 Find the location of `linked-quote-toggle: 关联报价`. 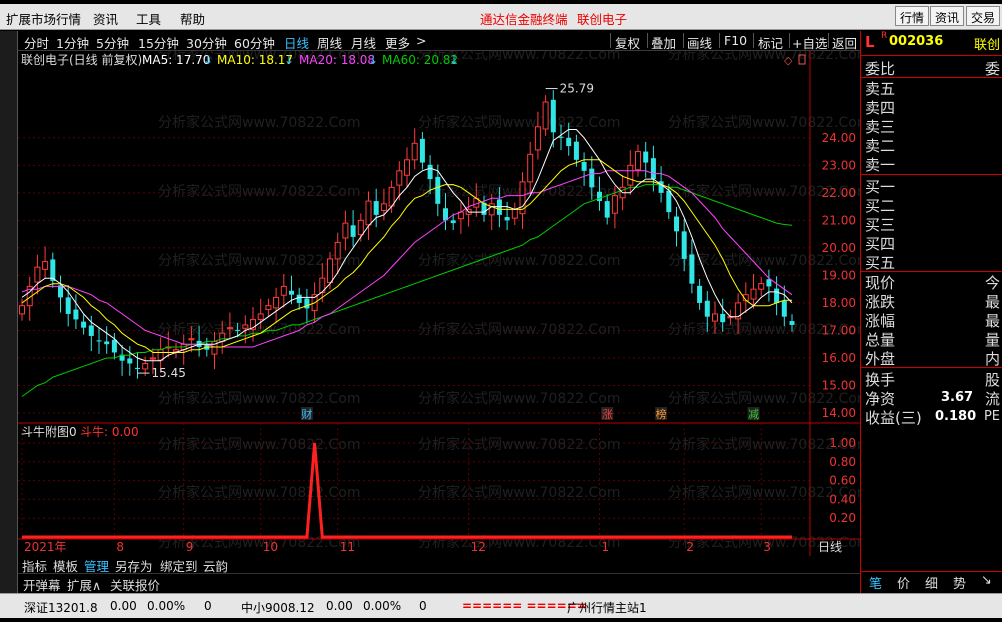

linked-quote-toggle: 关联报价 is located at coordinates (135, 584).